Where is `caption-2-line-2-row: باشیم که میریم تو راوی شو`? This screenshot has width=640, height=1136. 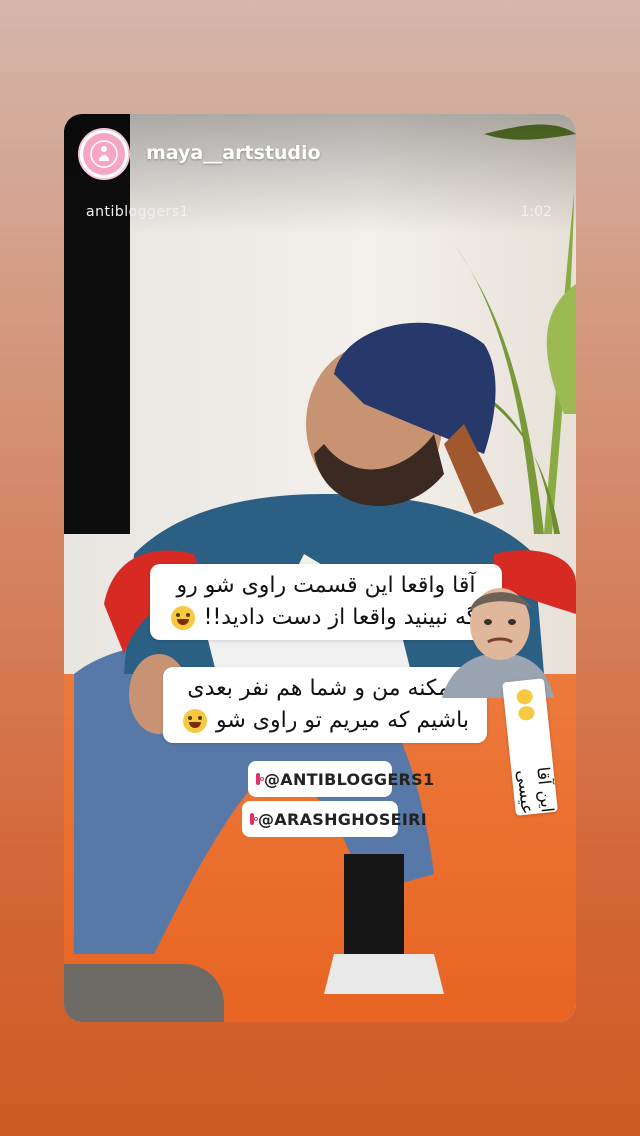 caption-2-line-2-row: باشیم که میریم تو راوی شو is located at coordinates (325, 721).